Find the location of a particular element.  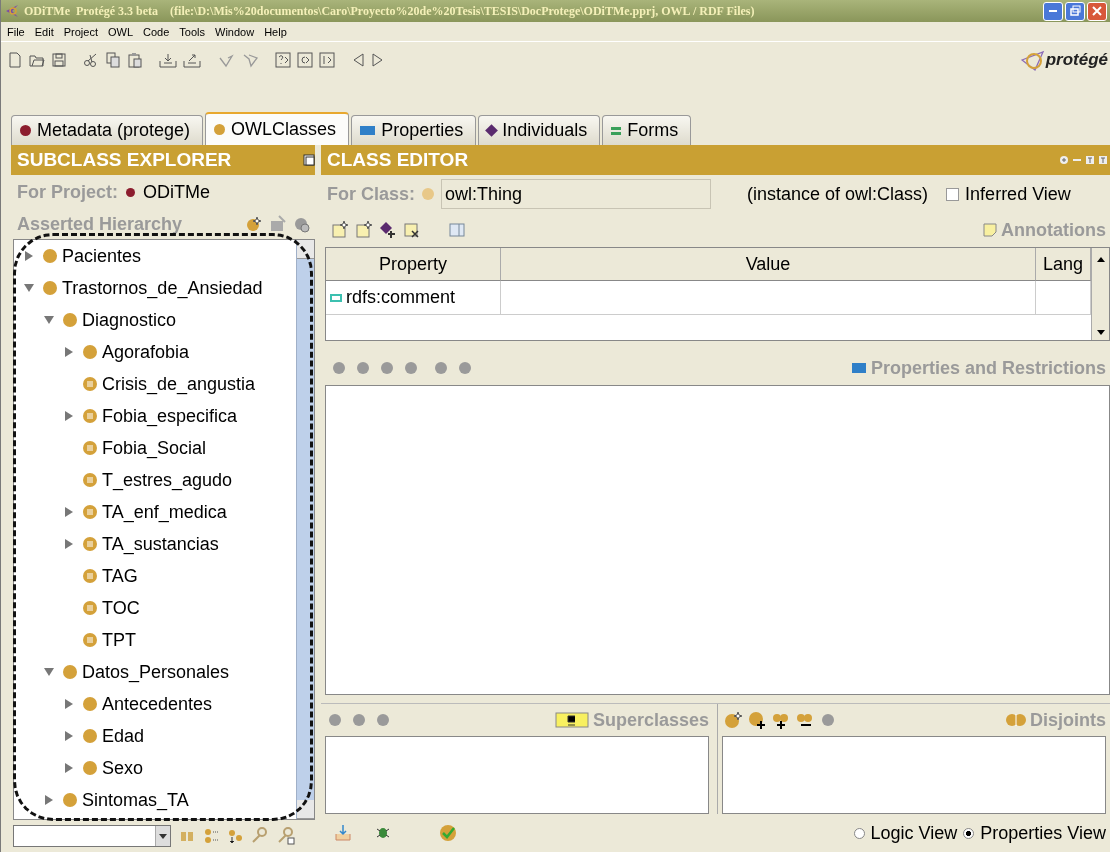

plus-icon is located at coordinates (1064, 160).